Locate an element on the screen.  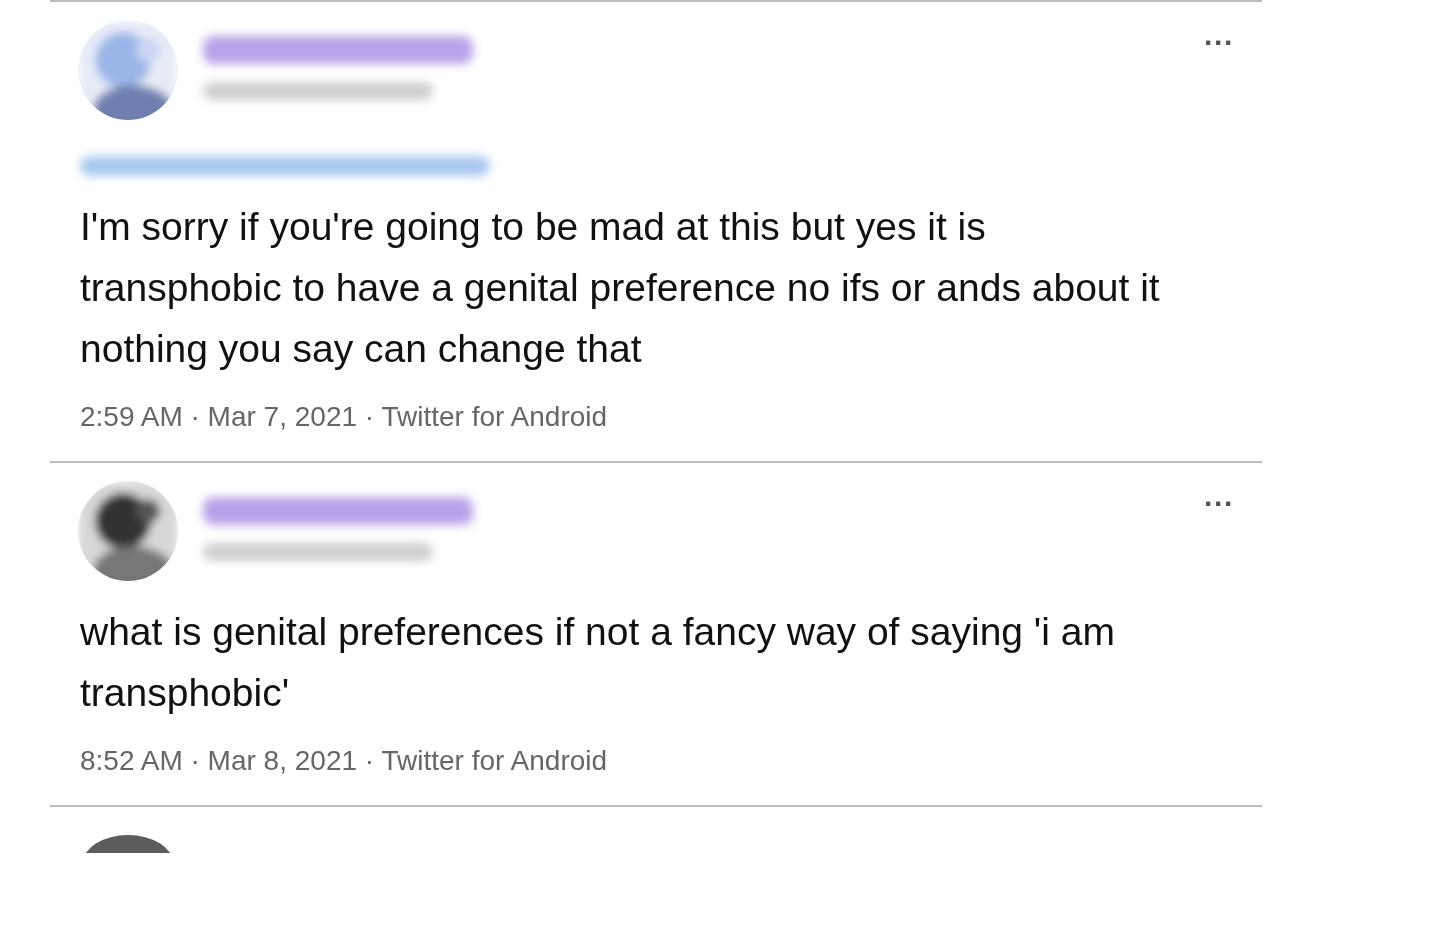
tweet-metadata: 2:59 AM · Mar 7, 2021 · Twitter for Android is located at coordinates (344, 417).